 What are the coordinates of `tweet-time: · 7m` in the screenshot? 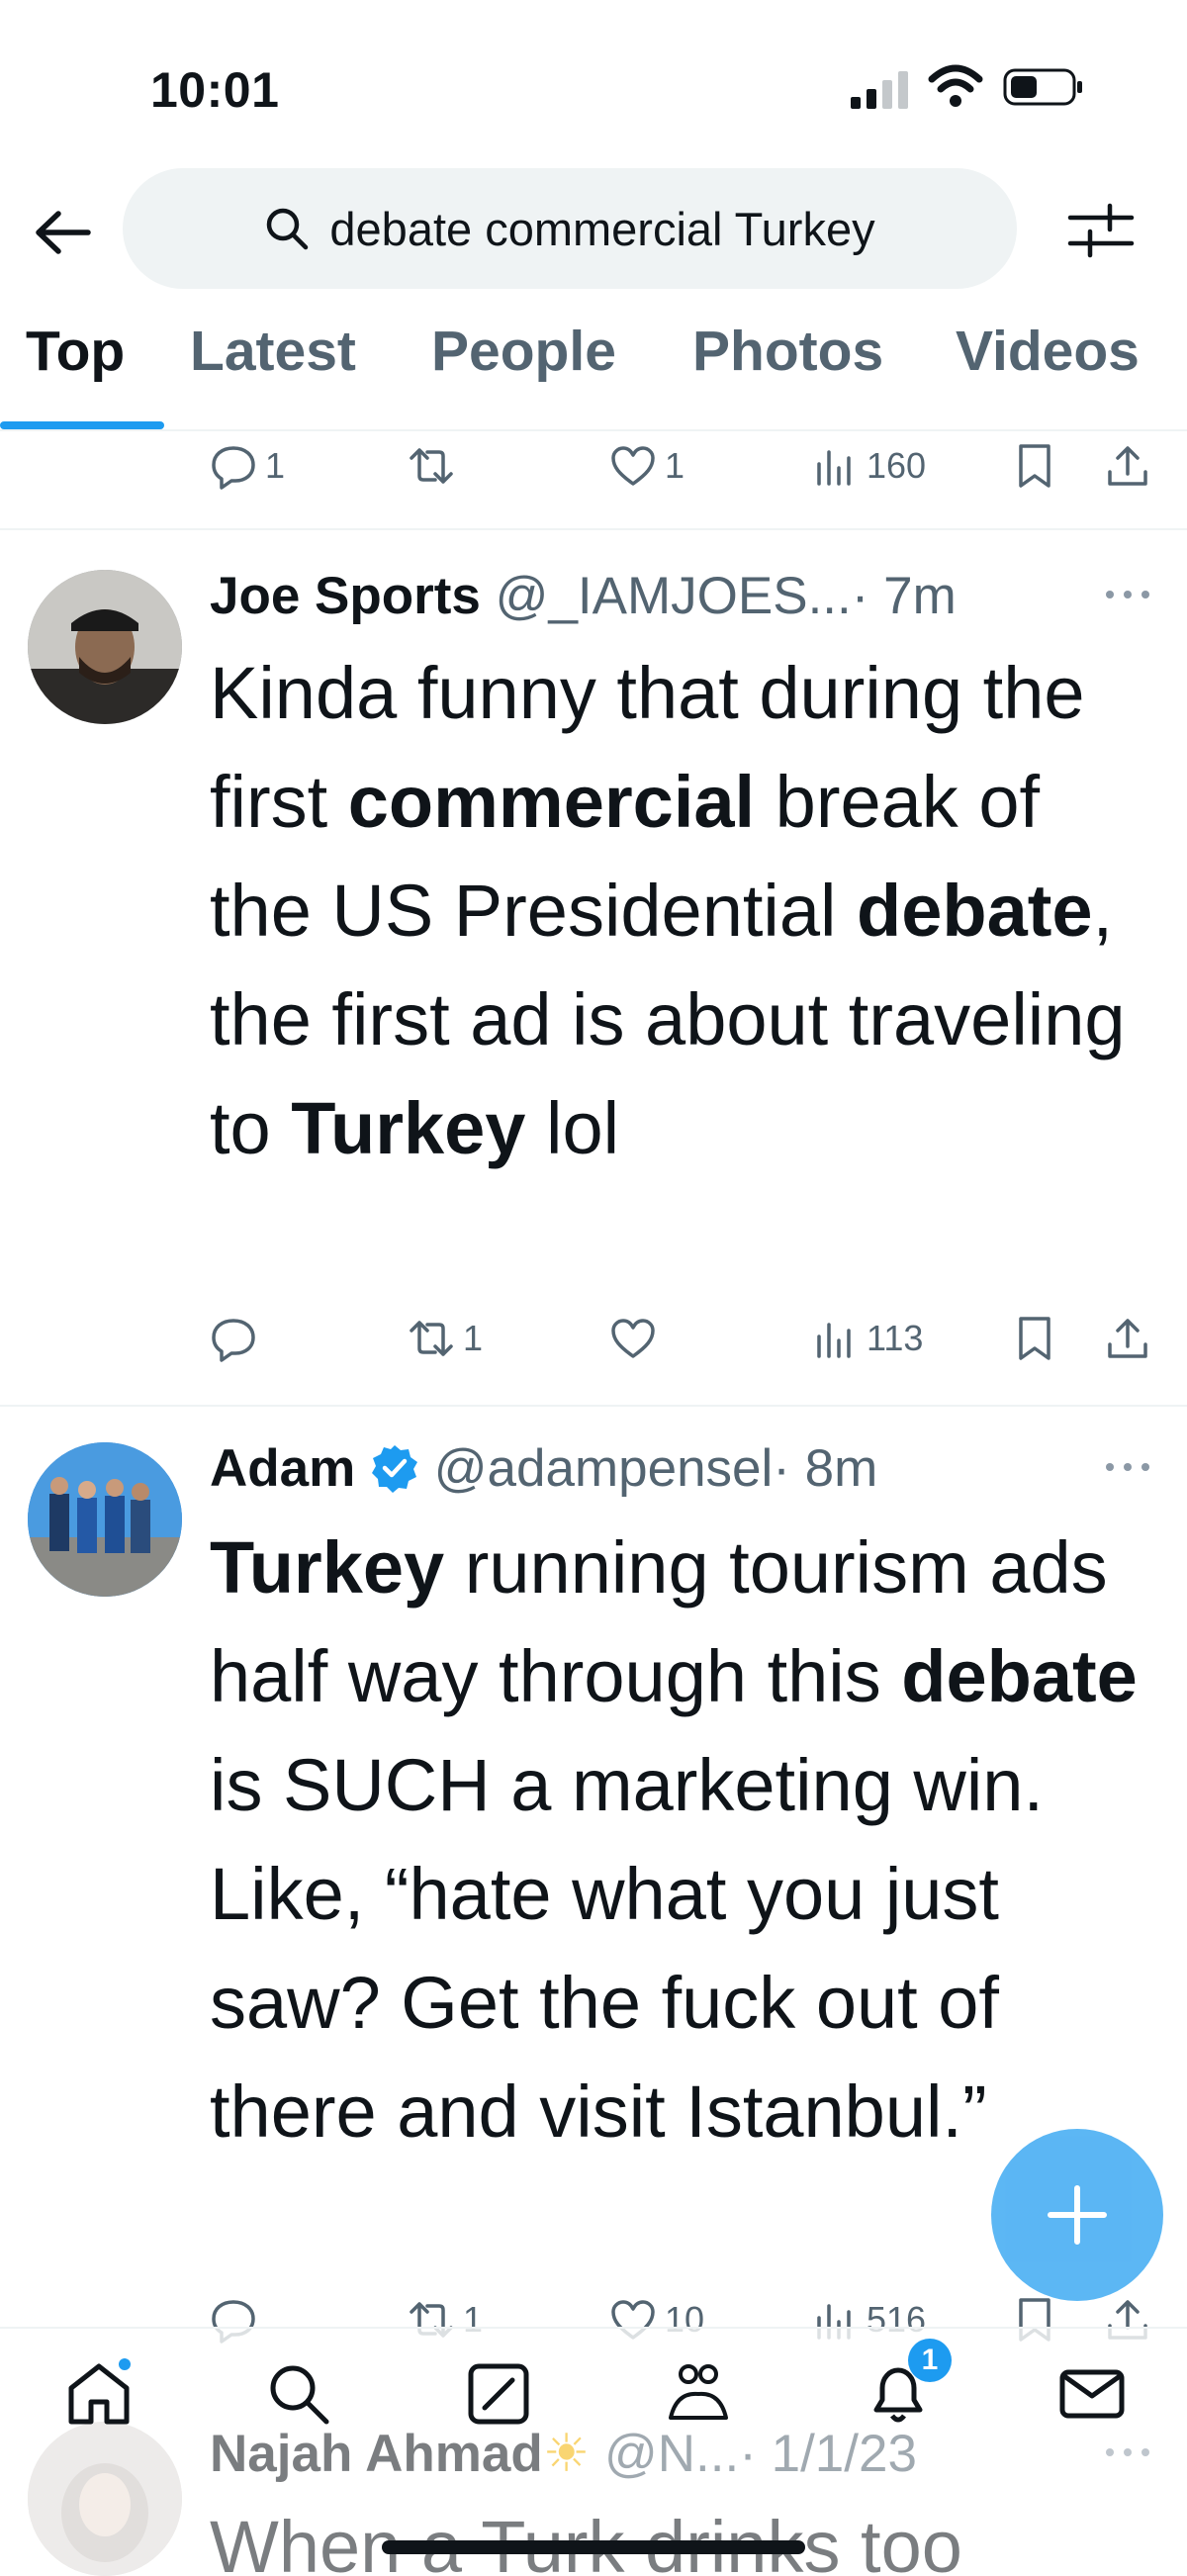 It's located at (904, 596).